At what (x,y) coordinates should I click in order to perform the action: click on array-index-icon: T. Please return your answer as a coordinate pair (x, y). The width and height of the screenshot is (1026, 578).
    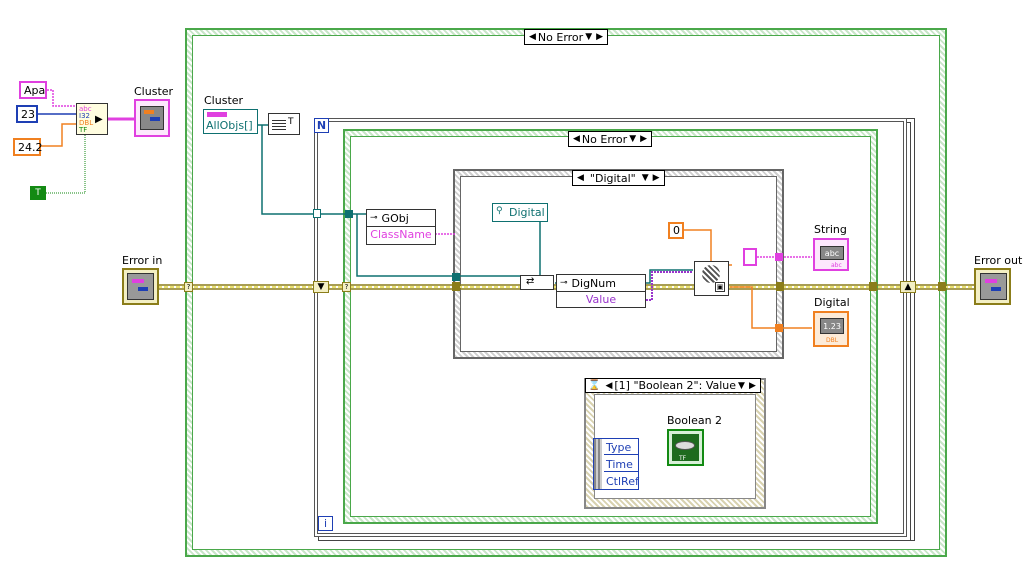
    Looking at the image, I should click on (284, 124).